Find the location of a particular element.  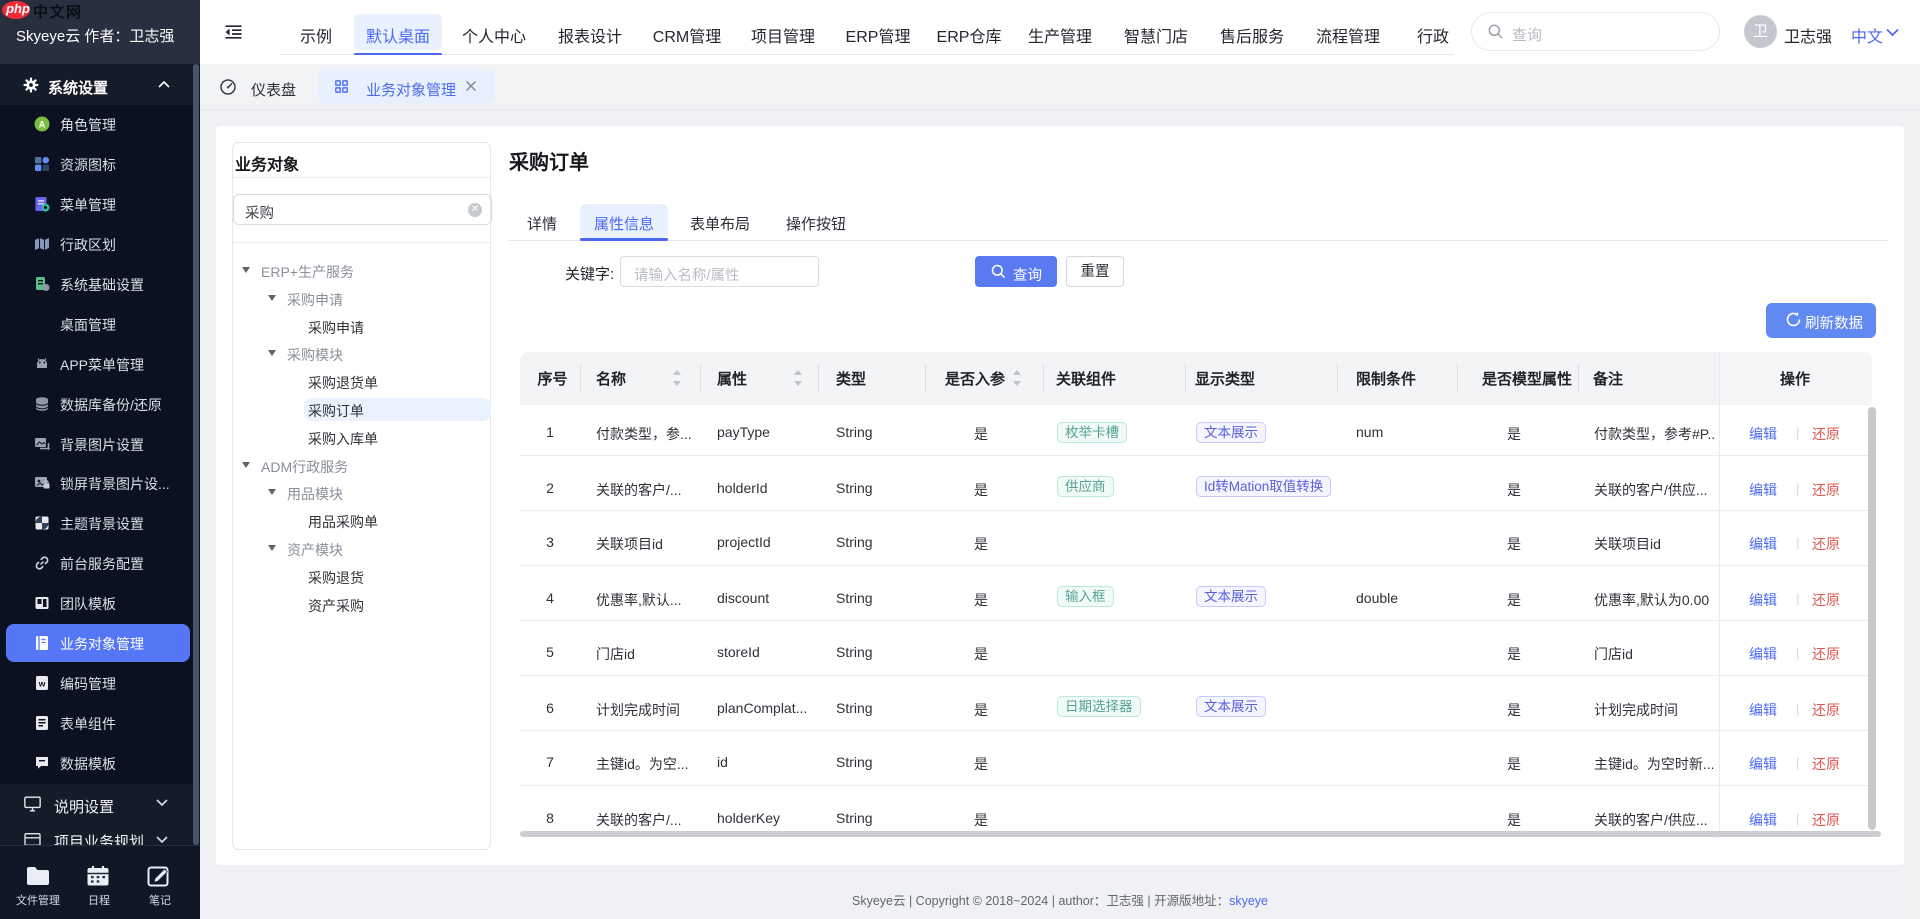

svg-text: A is located at coordinates (42, 125).